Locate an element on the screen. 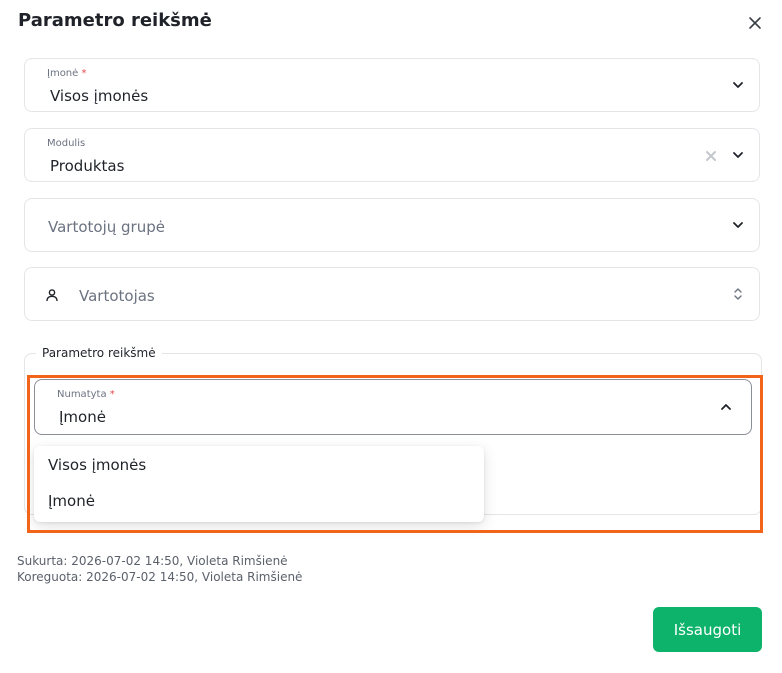 Image resolution: width=782 pixels, height=673 pixels. close-icon is located at coordinates (755, 23).